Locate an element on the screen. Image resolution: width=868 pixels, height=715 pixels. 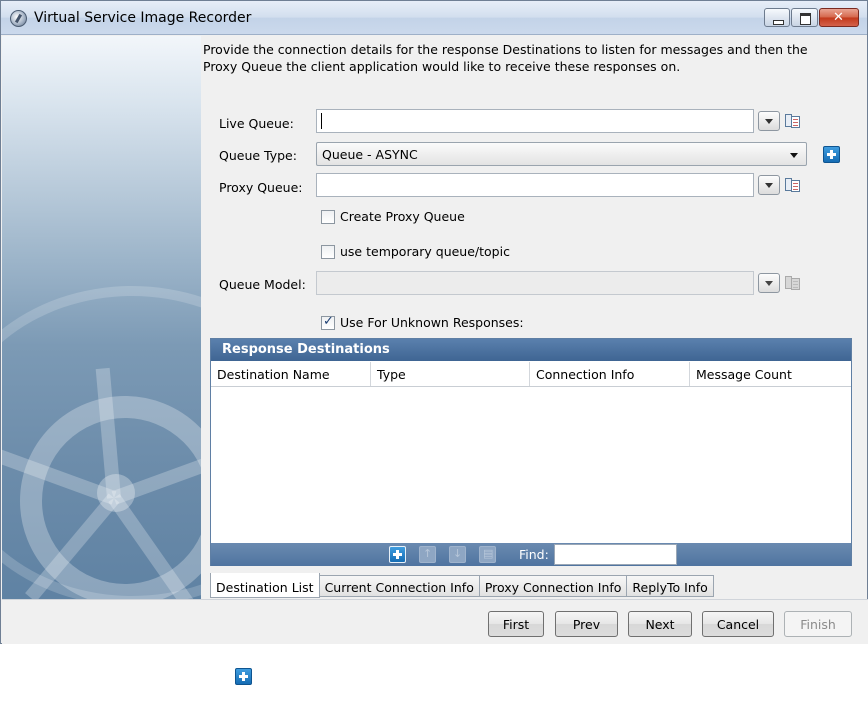
add-queue-type-icon is located at coordinates (831, 154).